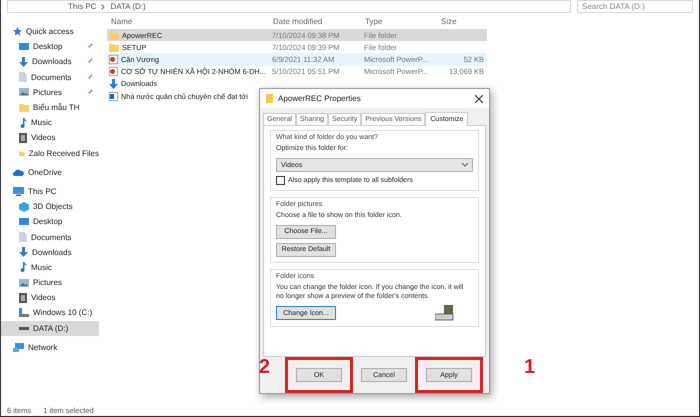 This screenshot has width=700, height=417. Describe the element at coordinates (56, 107) in the screenshot. I see `sidebar-item-label: Biểu mẫu TH` at that location.